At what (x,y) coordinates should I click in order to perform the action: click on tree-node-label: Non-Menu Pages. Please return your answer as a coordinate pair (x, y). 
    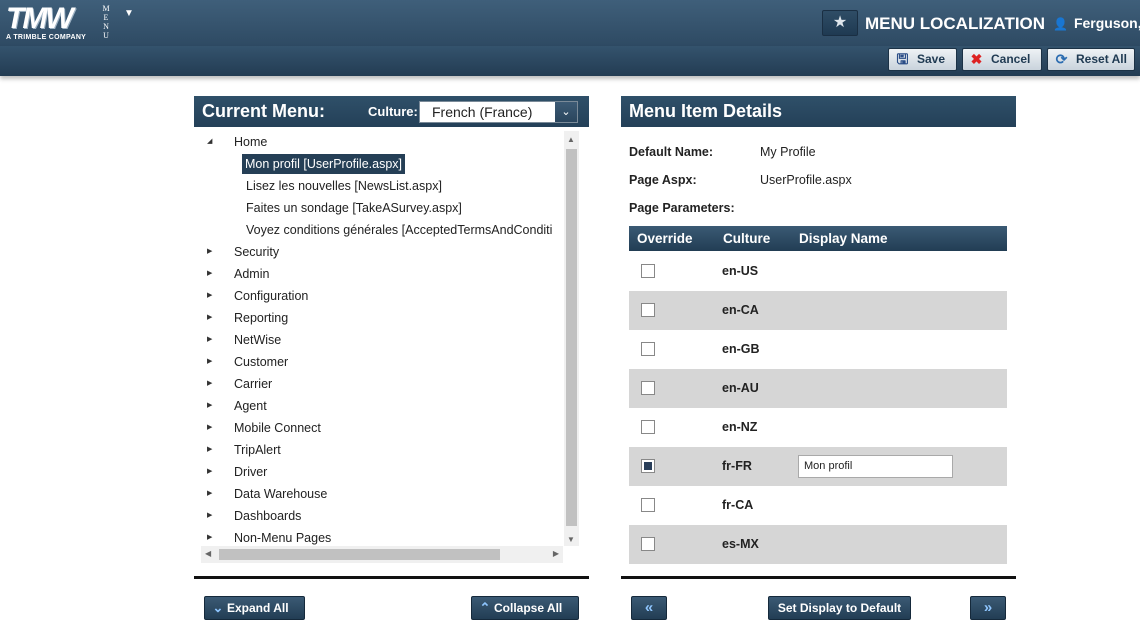
    Looking at the image, I should click on (283, 538).